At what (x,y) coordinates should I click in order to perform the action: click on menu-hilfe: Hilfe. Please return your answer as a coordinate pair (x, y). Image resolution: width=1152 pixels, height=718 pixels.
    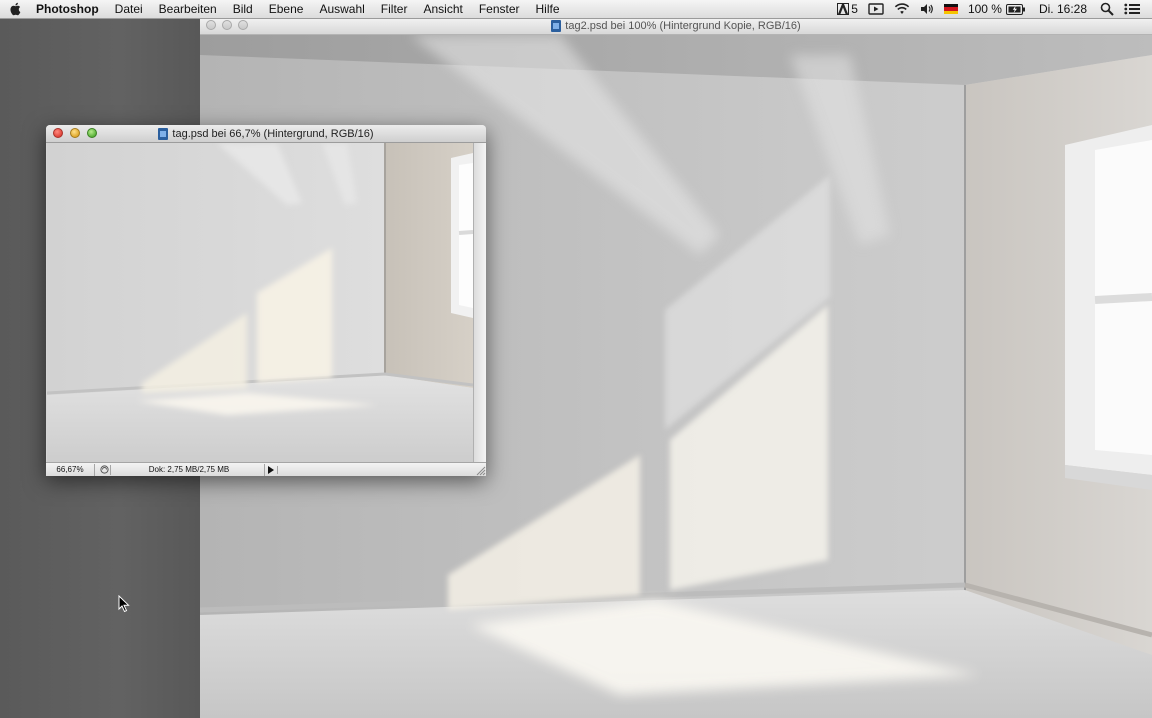
    Looking at the image, I should click on (548, 9).